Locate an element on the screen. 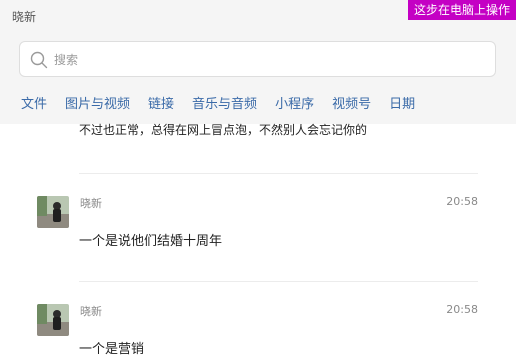 The height and width of the screenshot is (361, 516). tab-music-audio: 音乐与音频 is located at coordinates (224, 102).